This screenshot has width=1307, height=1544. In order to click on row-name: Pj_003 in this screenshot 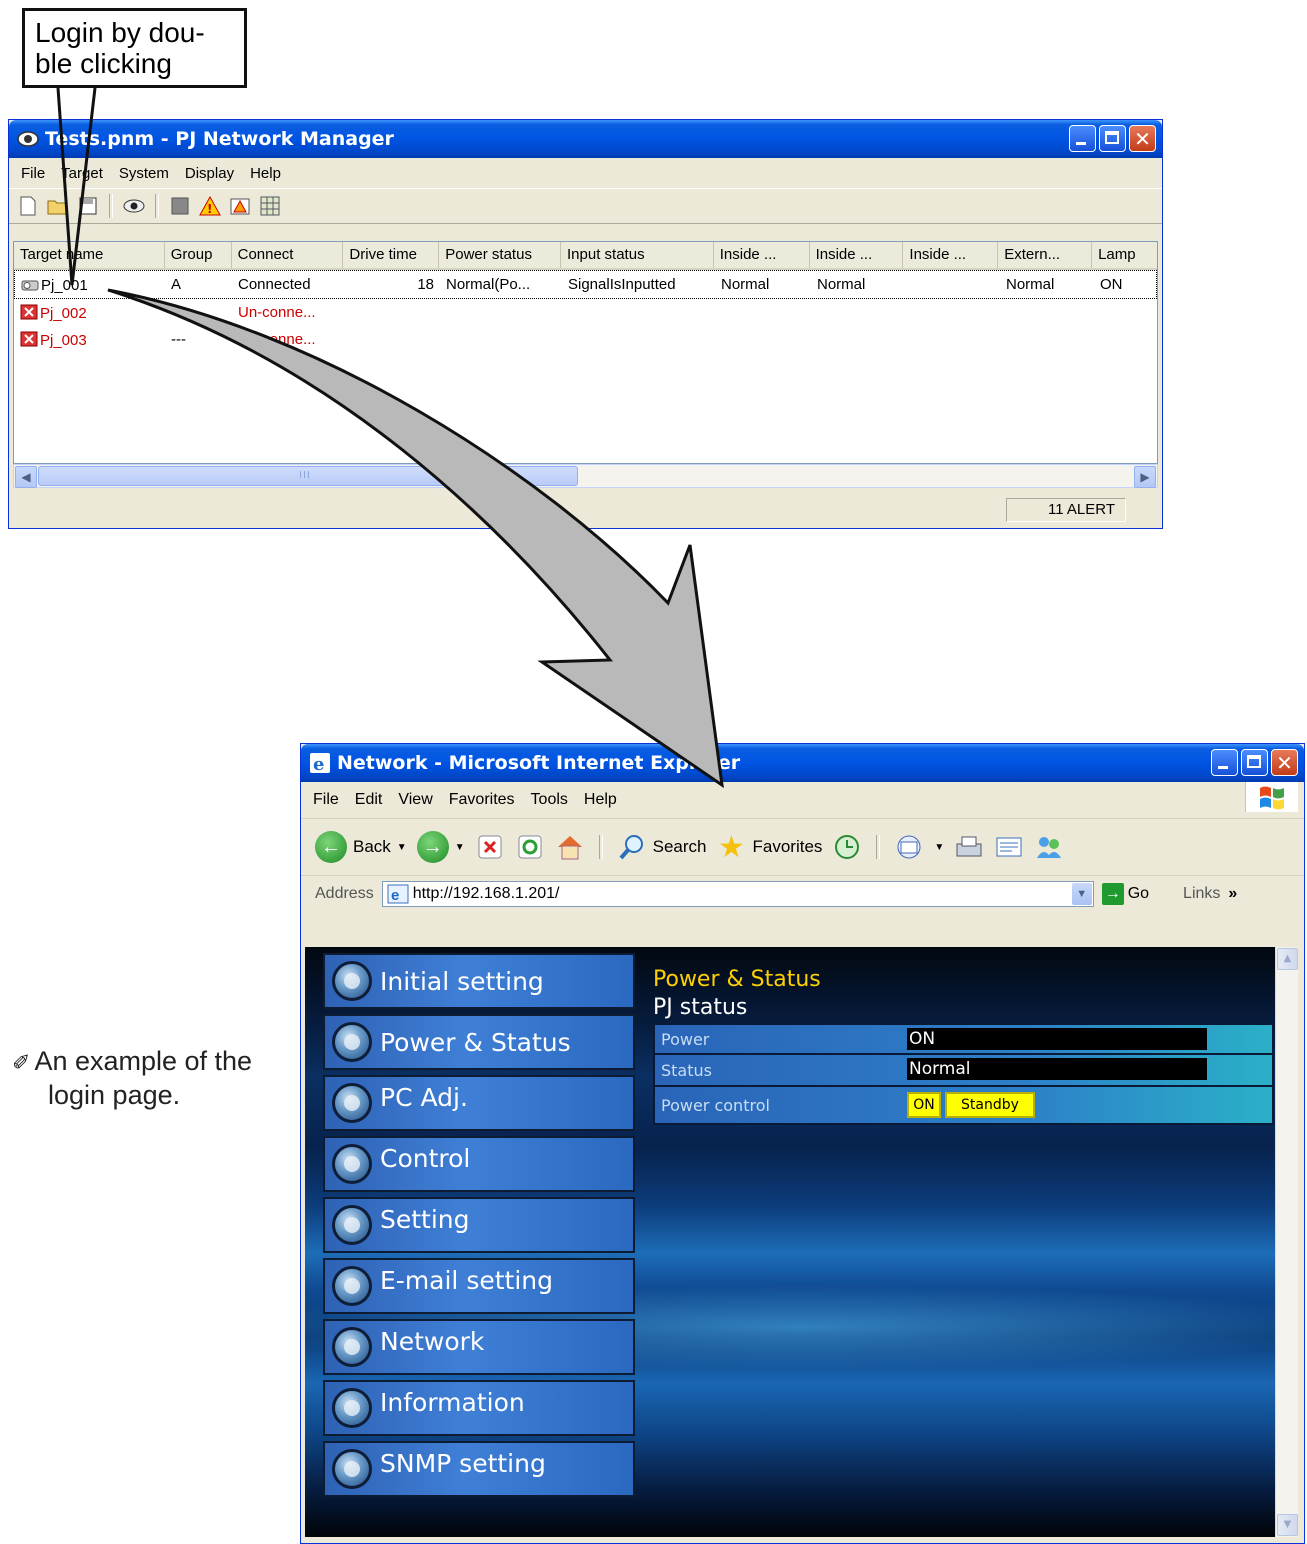, I will do `click(63, 340)`.